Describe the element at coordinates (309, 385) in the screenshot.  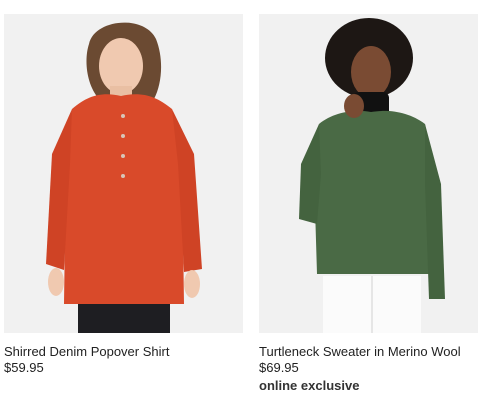
I see `online-exclusive-badge: online exclusive` at that location.